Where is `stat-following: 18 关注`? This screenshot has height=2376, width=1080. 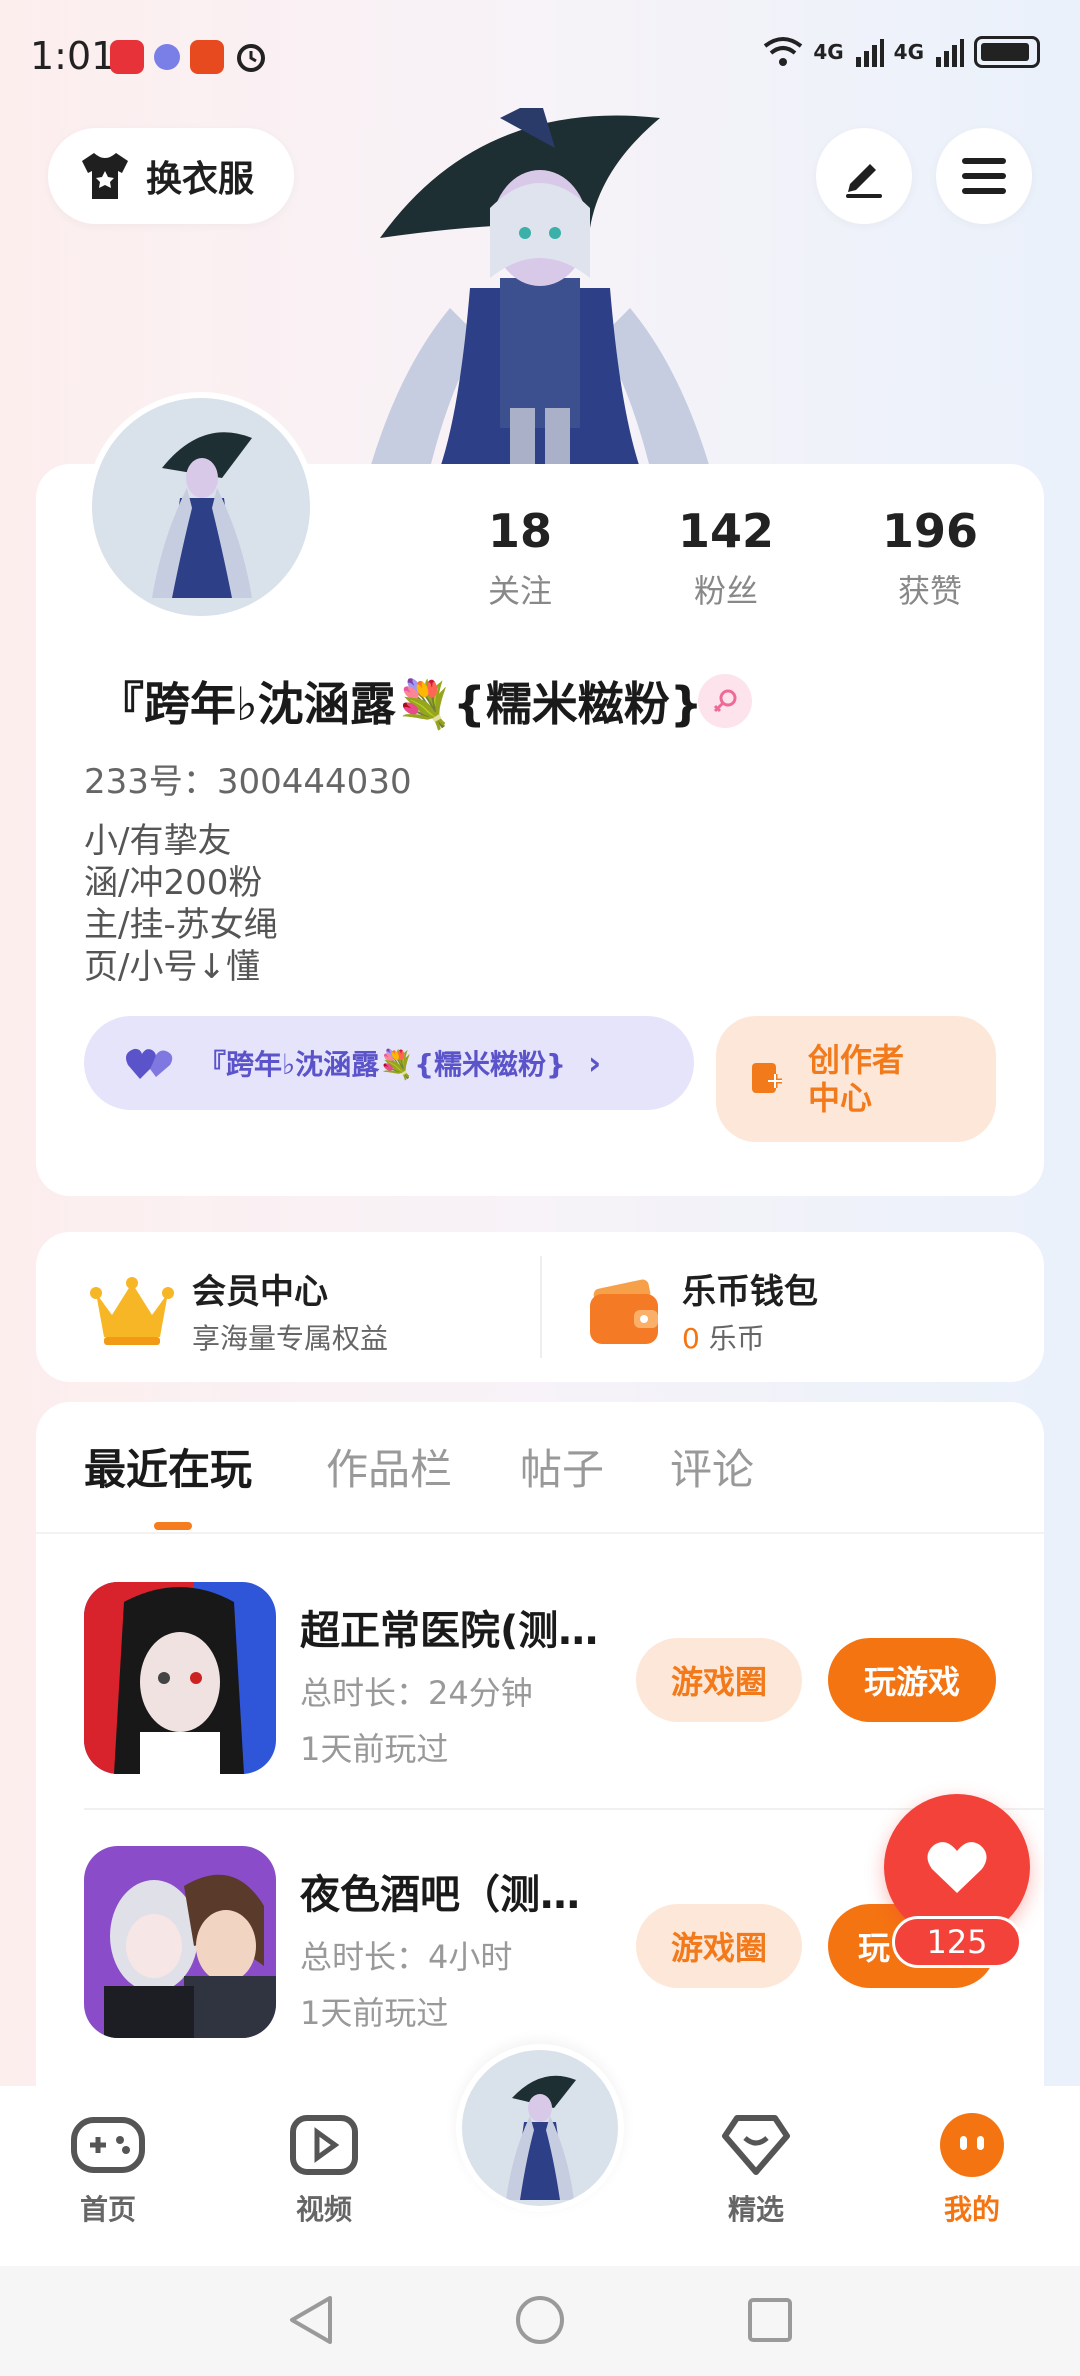 stat-following: 18 关注 is located at coordinates (520, 558).